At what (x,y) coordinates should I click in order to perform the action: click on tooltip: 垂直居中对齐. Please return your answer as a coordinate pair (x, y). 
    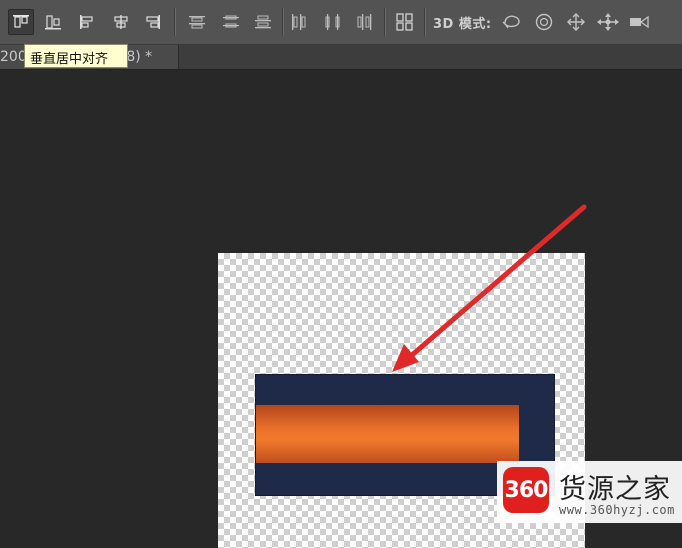
    Looking at the image, I should click on (76, 56).